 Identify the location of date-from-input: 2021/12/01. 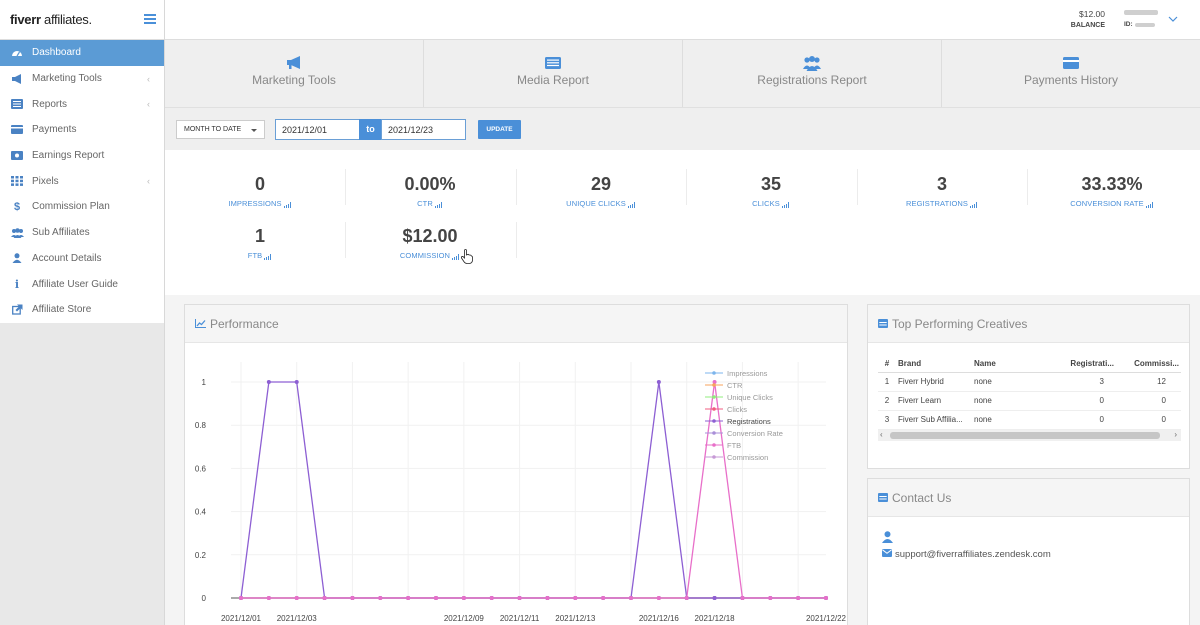
(317, 129).